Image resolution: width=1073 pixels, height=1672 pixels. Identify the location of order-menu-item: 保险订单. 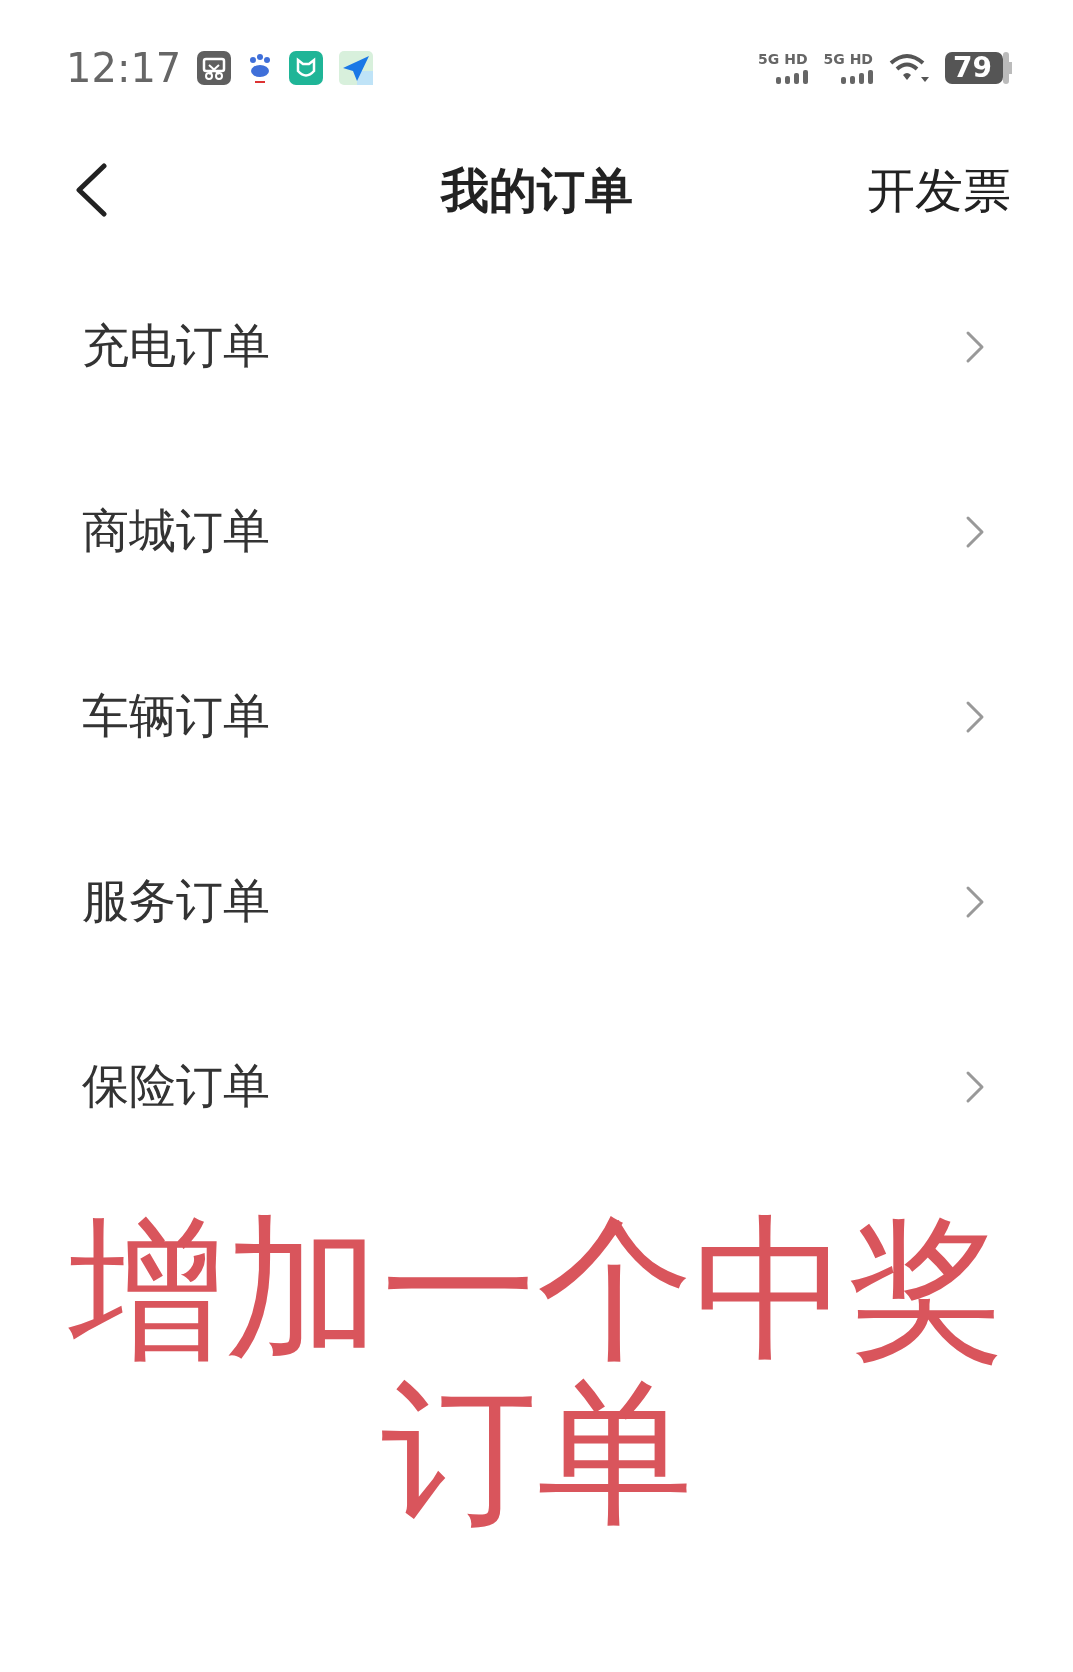
(536, 1086).